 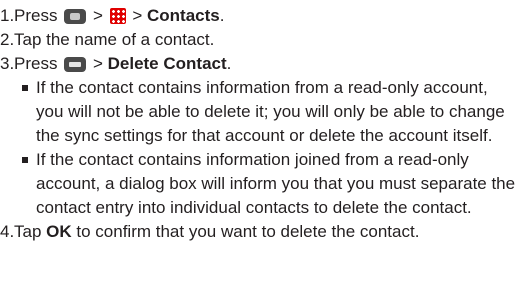 I want to click on step-target: Contacts, so click(x=183, y=15).